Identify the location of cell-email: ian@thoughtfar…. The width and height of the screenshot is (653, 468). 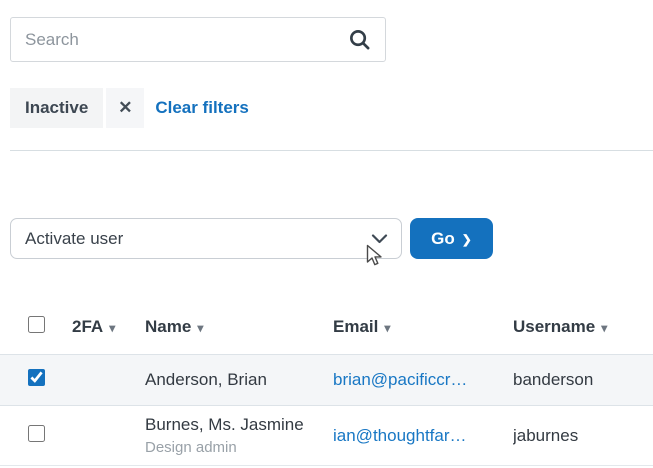
(423, 436).